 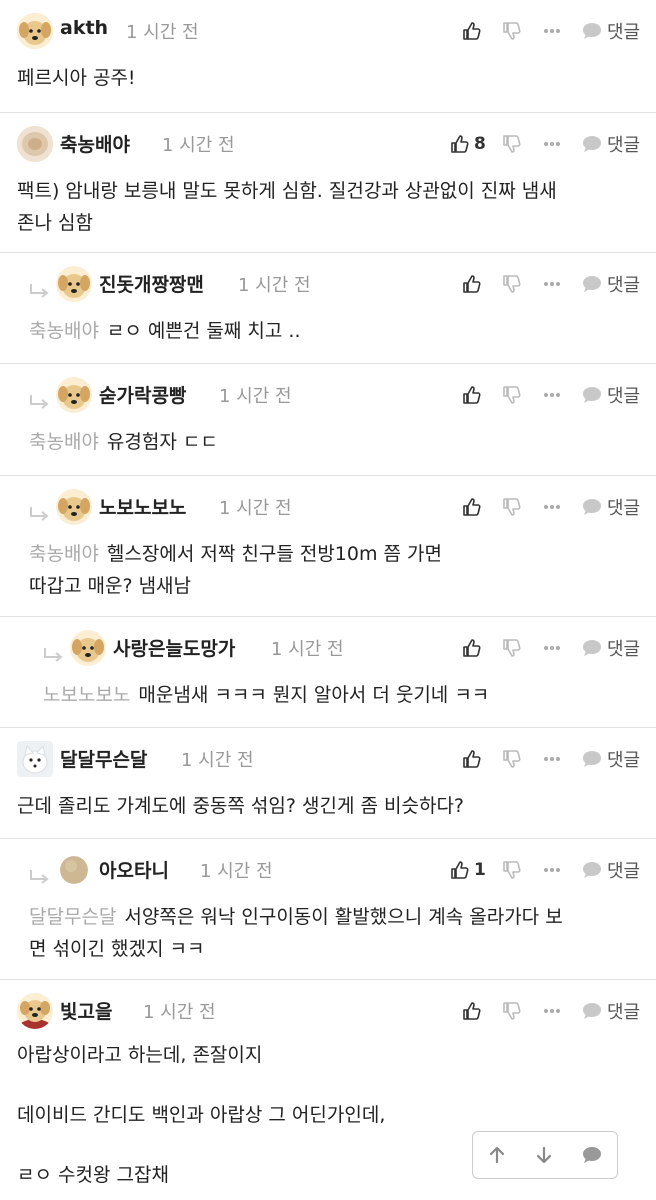 What do you see at coordinates (86, 695) in the screenshot?
I see `mention-link: 노보노보노` at bounding box center [86, 695].